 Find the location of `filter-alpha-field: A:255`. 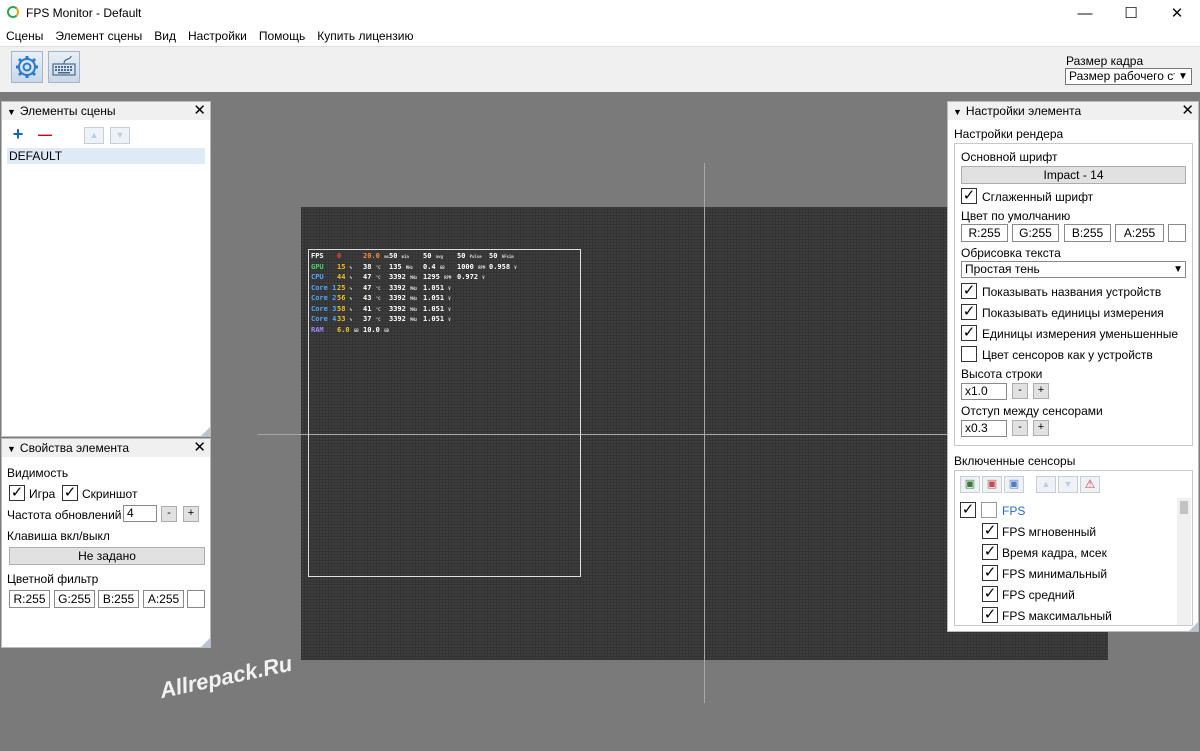

filter-alpha-field: A:255 is located at coordinates (163, 599).